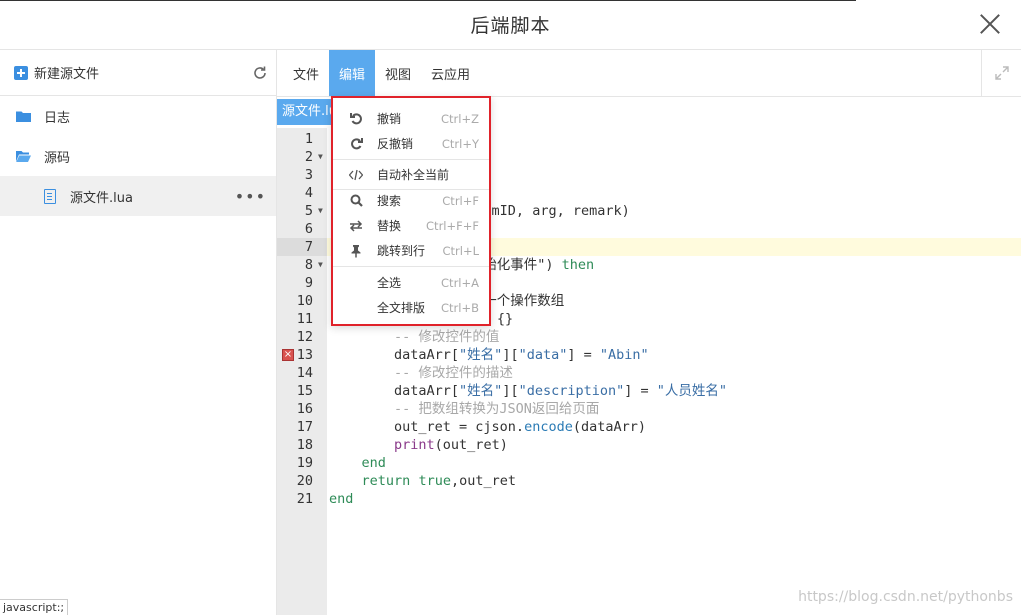  What do you see at coordinates (460, 307) in the screenshot?
I see `menu-item-shortcut: Ctrl+B` at bounding box center [460, 307].